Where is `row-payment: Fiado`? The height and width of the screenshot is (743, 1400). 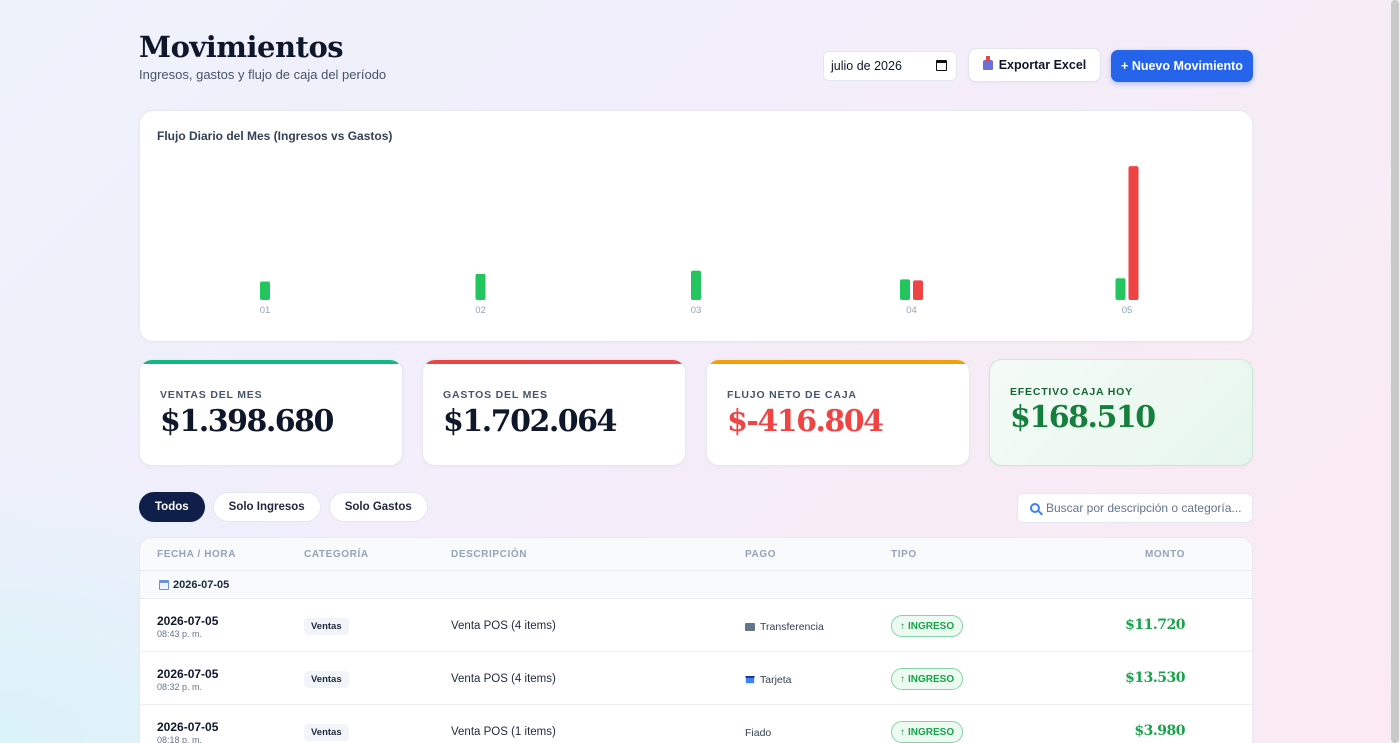
row-payment: Fiado is located at coordinates (758, 733).